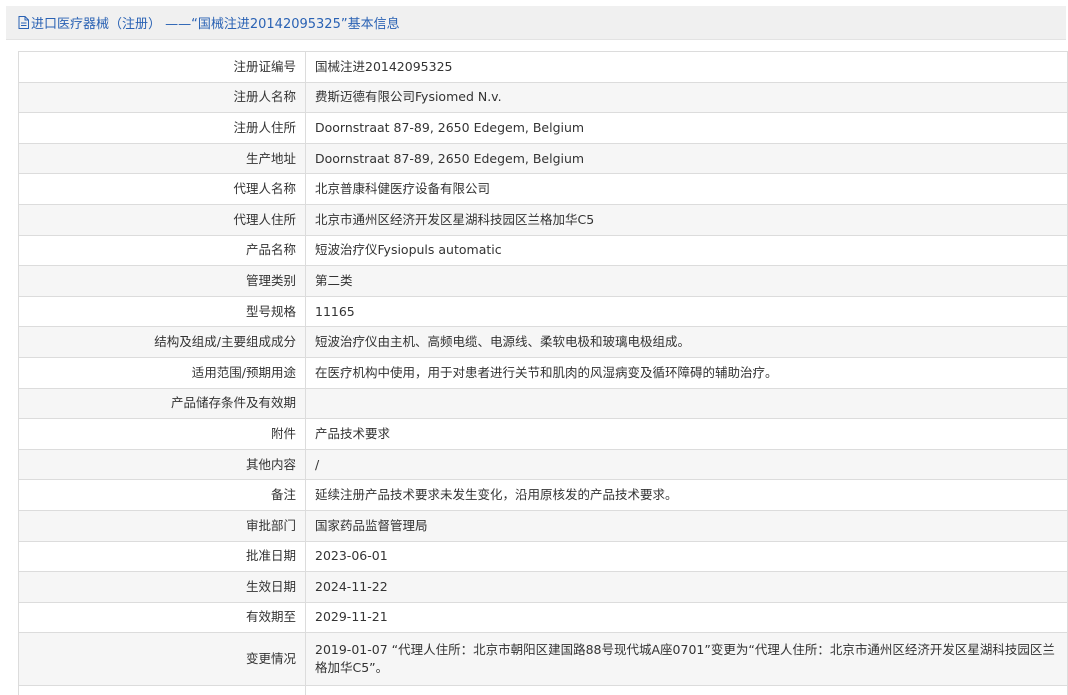 This screenshot has height=695, width=1068. I want to click on field-label: 有效期至, so click(162, 617).